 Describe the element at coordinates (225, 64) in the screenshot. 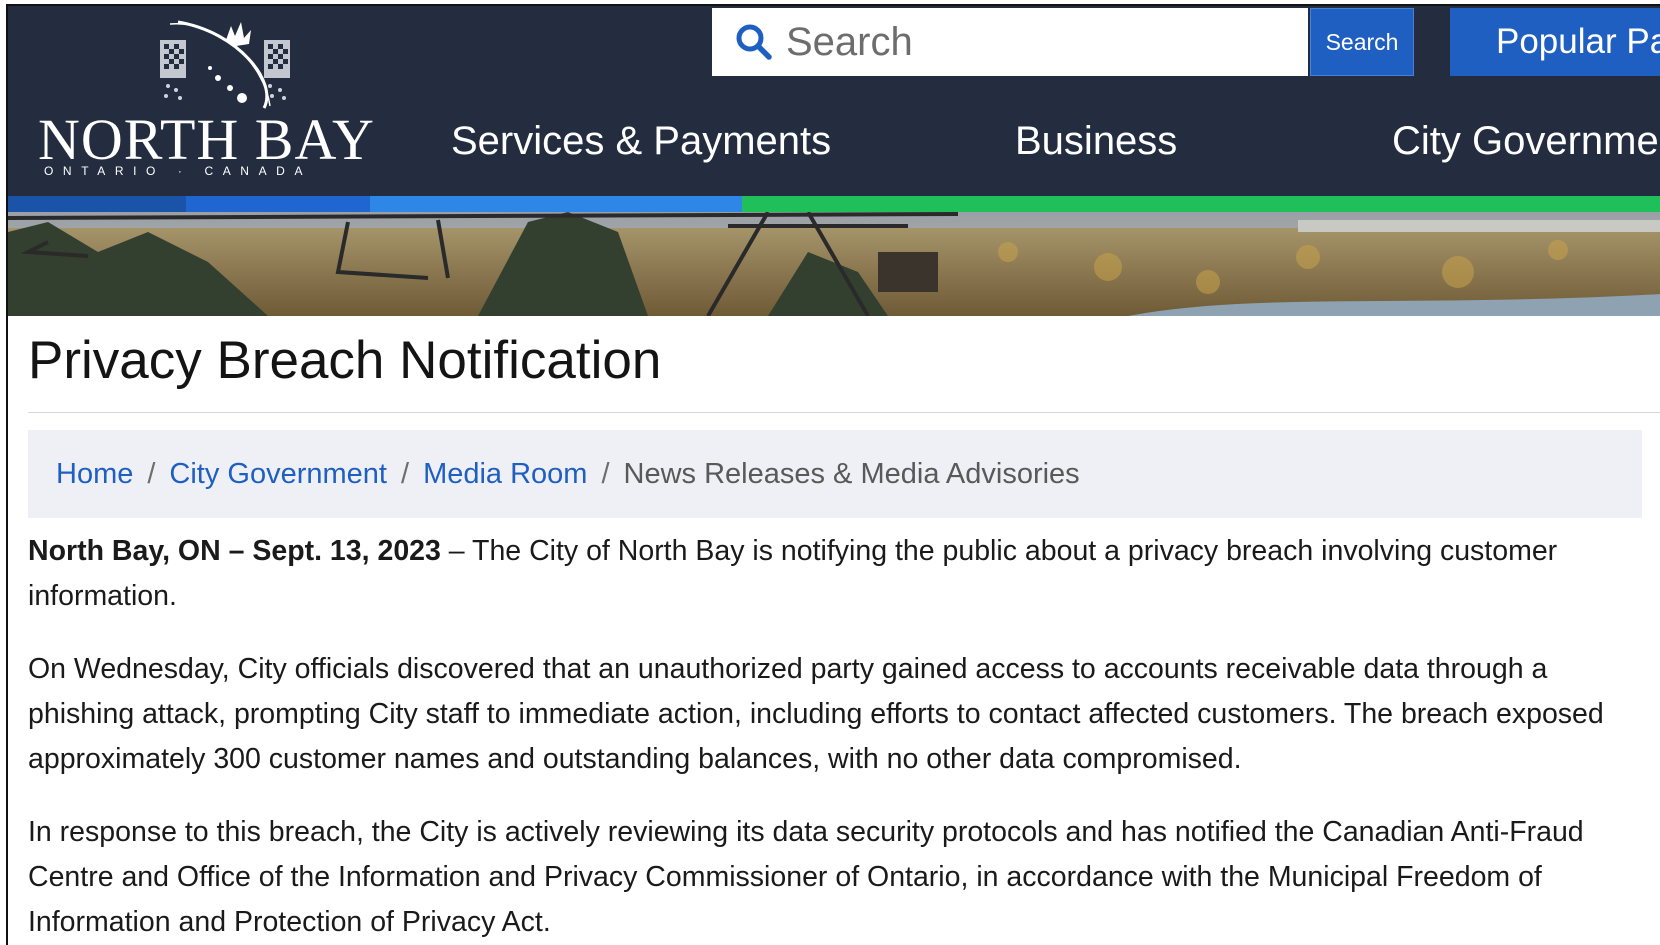

I see `logo-emblem-icon` at that location.